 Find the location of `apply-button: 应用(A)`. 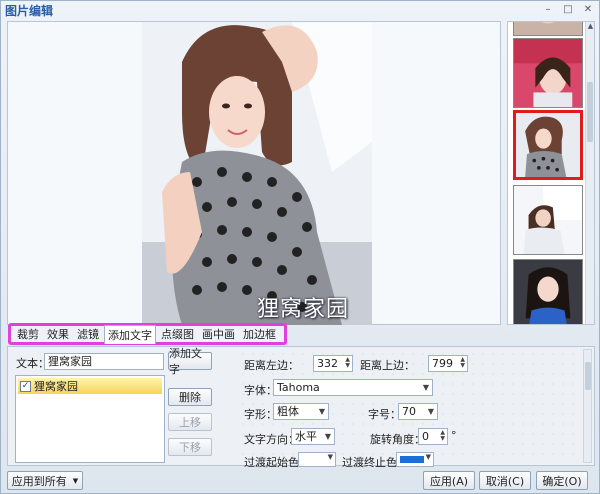

apply-button: 应用(A) is located at coordinates (449, 480).